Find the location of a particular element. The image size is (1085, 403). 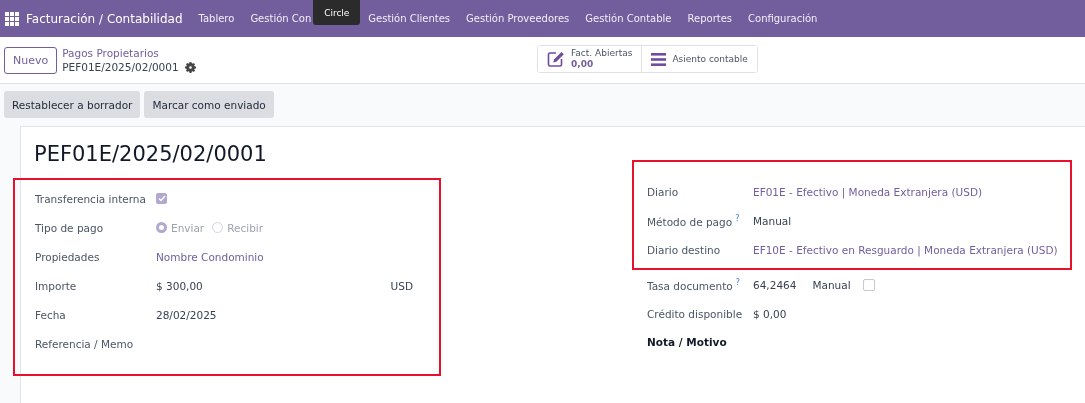

field-label: Manual is located at coordinates (831, 284).